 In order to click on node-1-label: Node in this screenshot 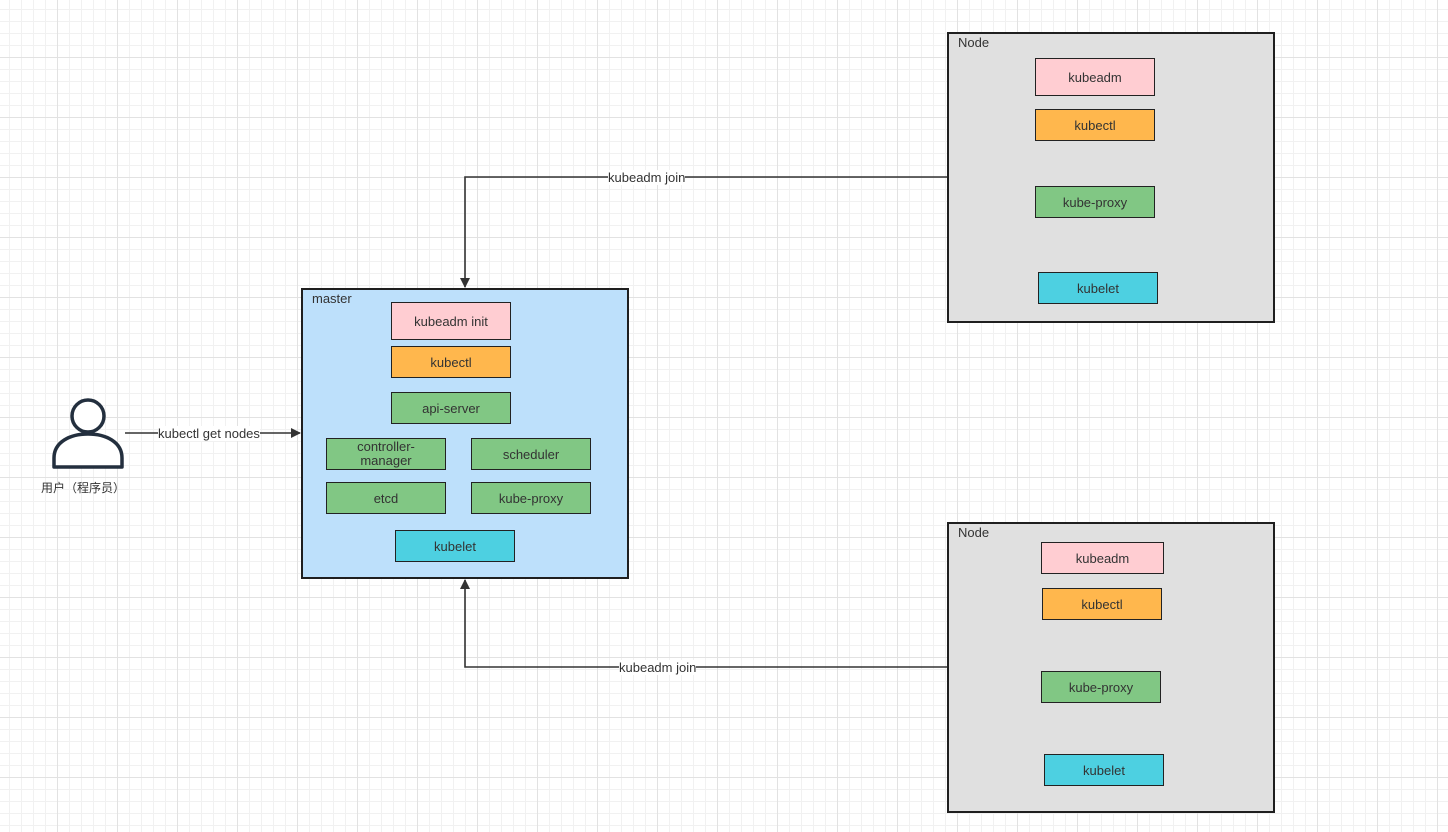, I will do `click(974, 42)`.